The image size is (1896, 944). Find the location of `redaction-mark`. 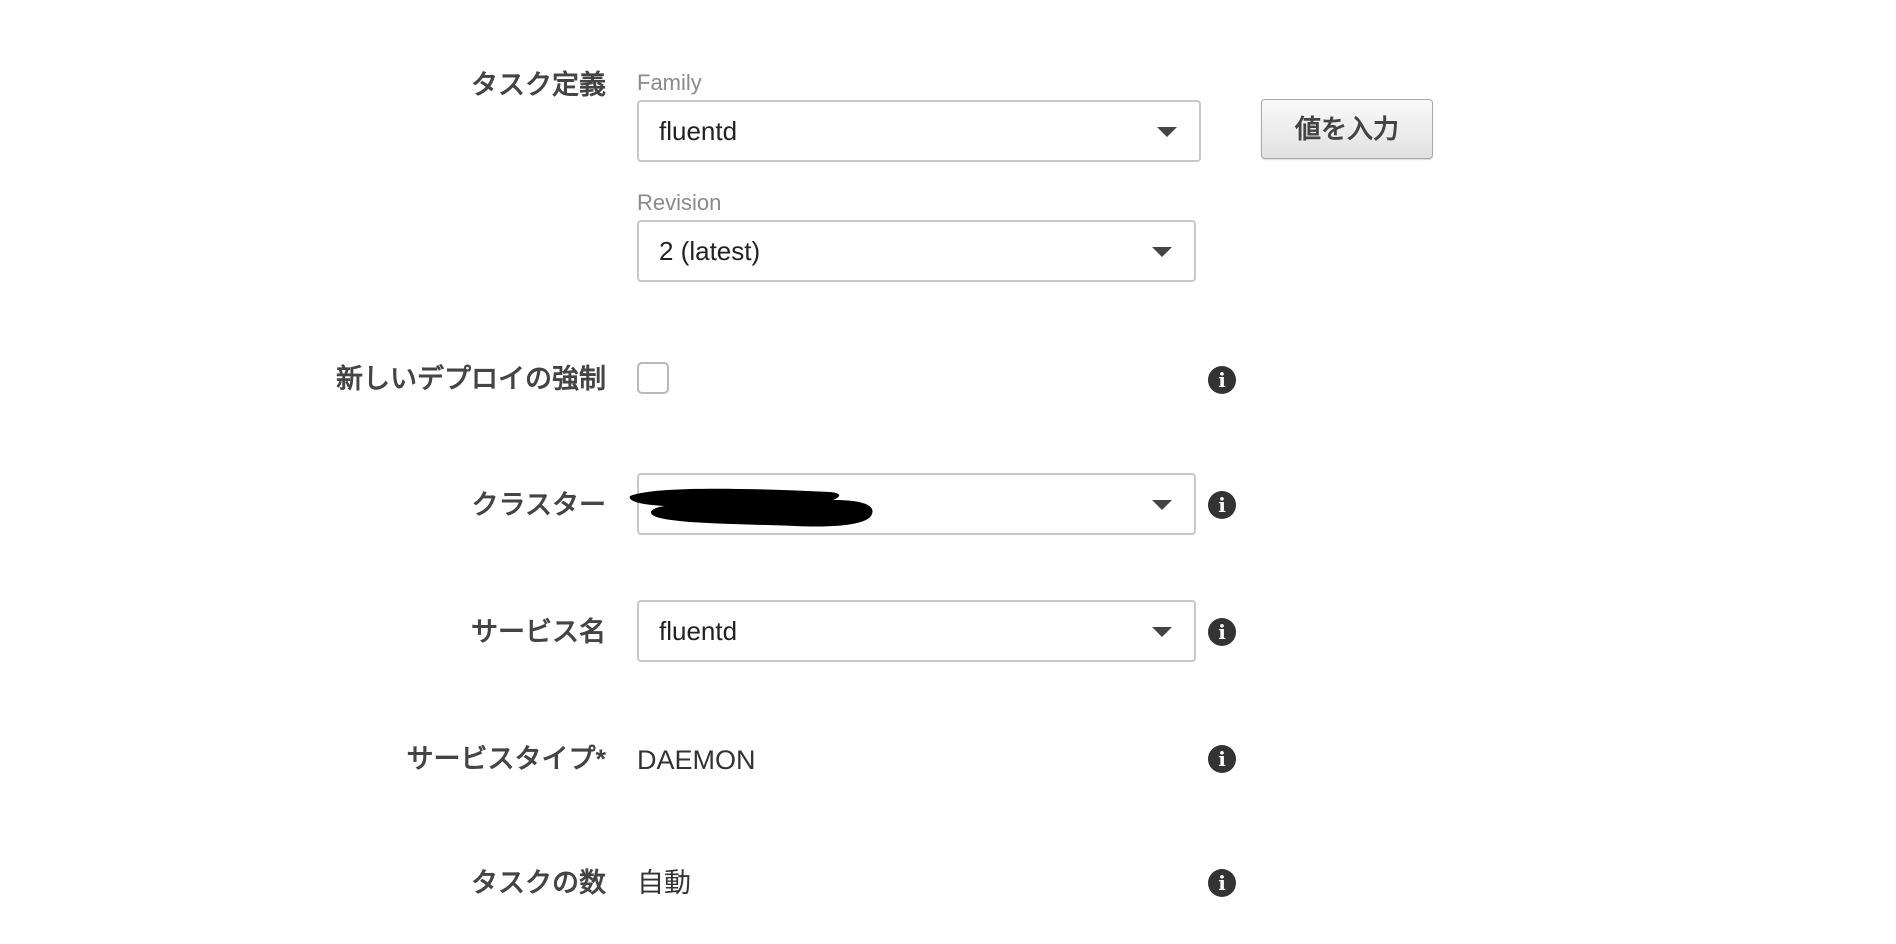

redaction-mark is located at coordinates (751, 507).